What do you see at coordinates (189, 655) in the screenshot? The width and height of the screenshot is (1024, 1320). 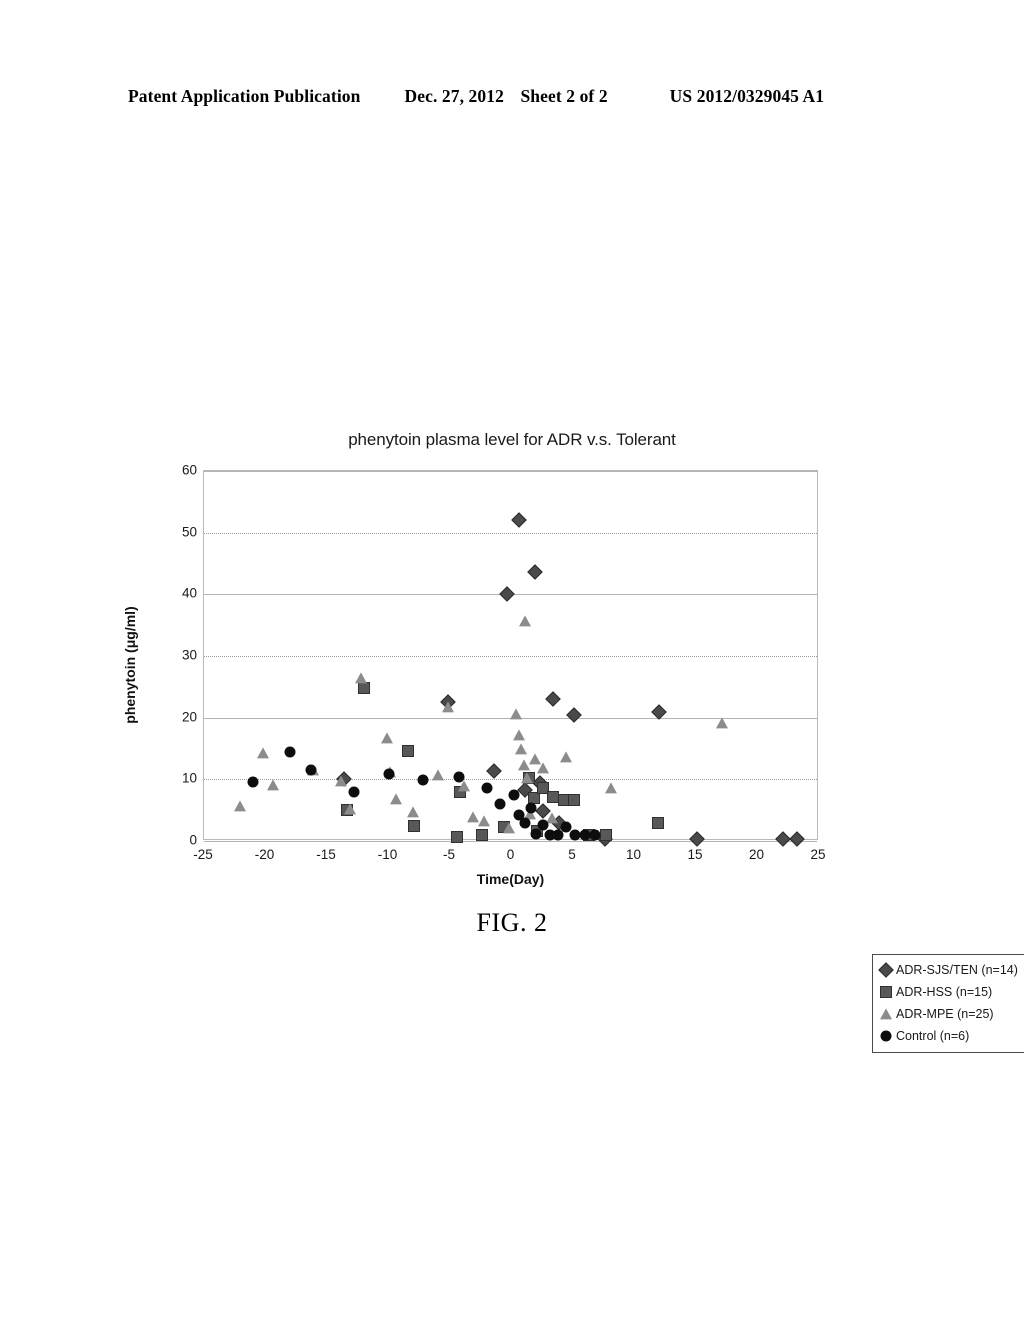 I see `y-tick-label: 30` at bounding box center [189, 655].